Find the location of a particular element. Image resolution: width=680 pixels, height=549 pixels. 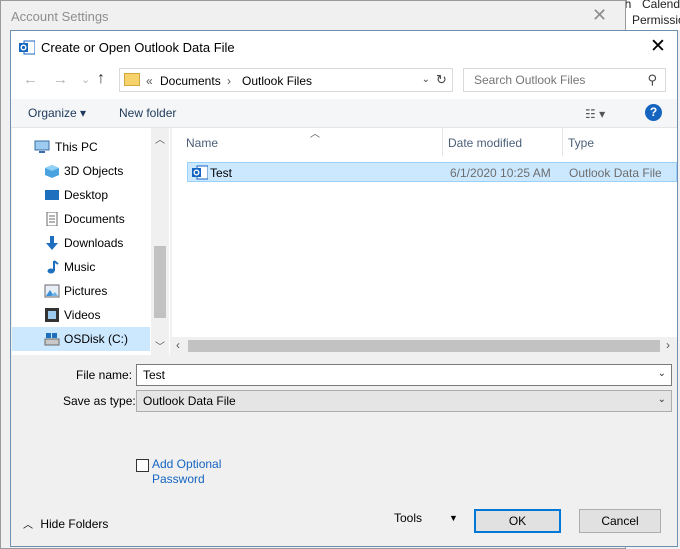

sidebar-item-3d-objects: 3D Objects is located at coordinates (81, 171).